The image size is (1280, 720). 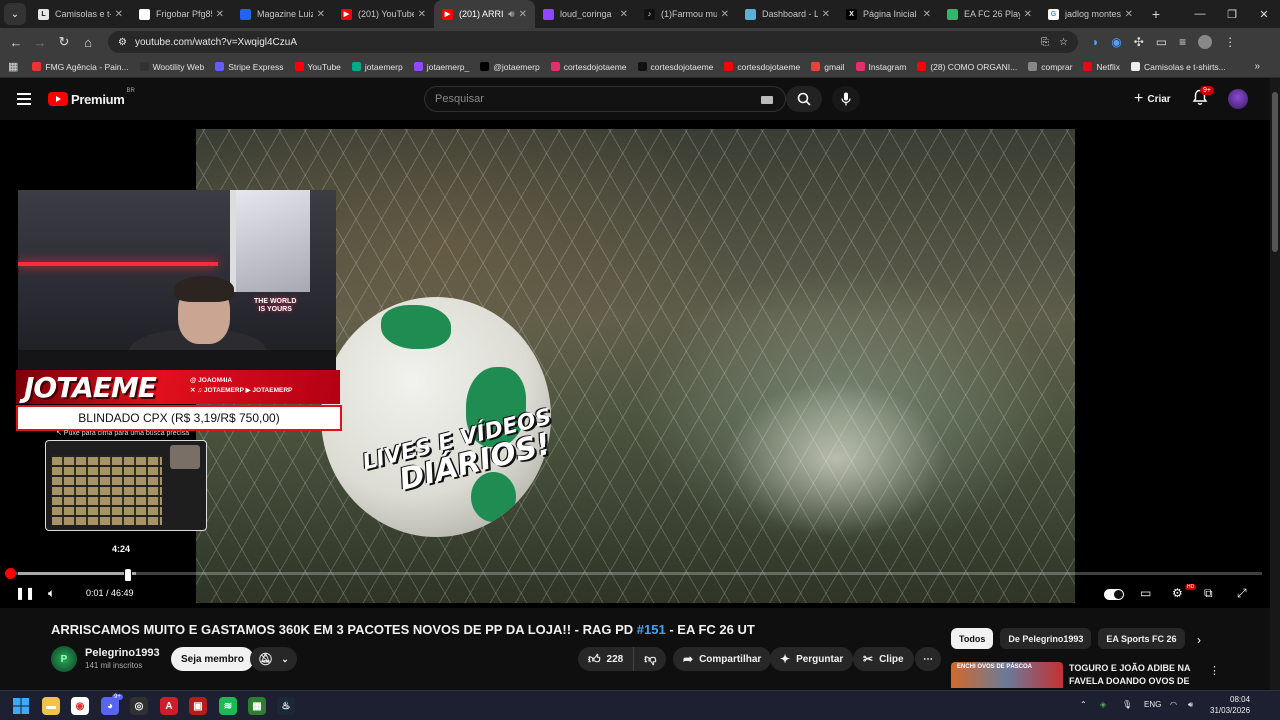 I want to click on tab-7: Dashboard - L ✕, so click(x=787, y=14).